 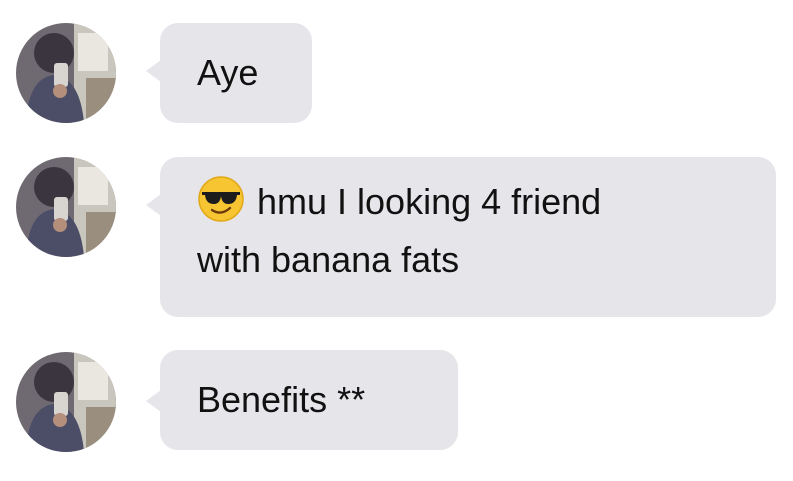 I want to click on message-text: hmu I looking 4 friend, so click(x=429, y=201).